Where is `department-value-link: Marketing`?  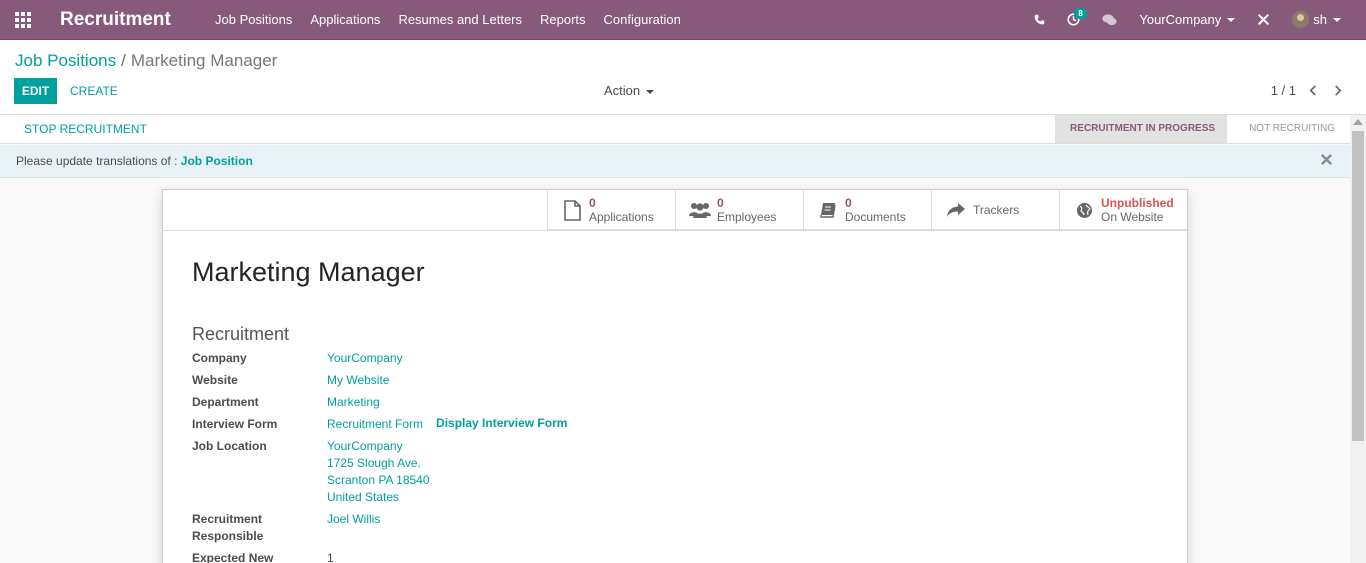 department-value-link: Marketing is located at coordinates (353, 402).